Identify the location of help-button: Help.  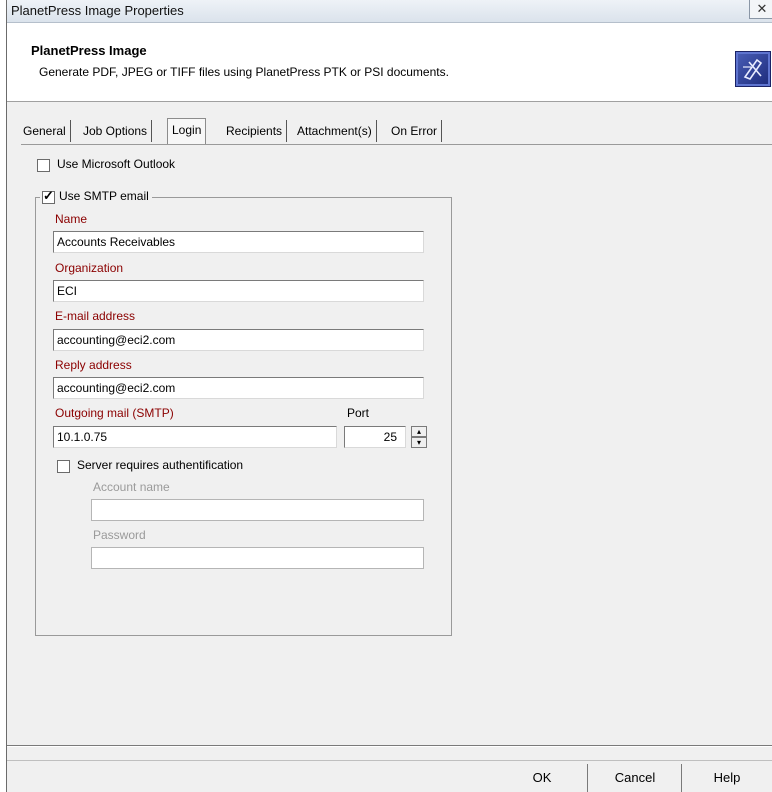
(727, 778).